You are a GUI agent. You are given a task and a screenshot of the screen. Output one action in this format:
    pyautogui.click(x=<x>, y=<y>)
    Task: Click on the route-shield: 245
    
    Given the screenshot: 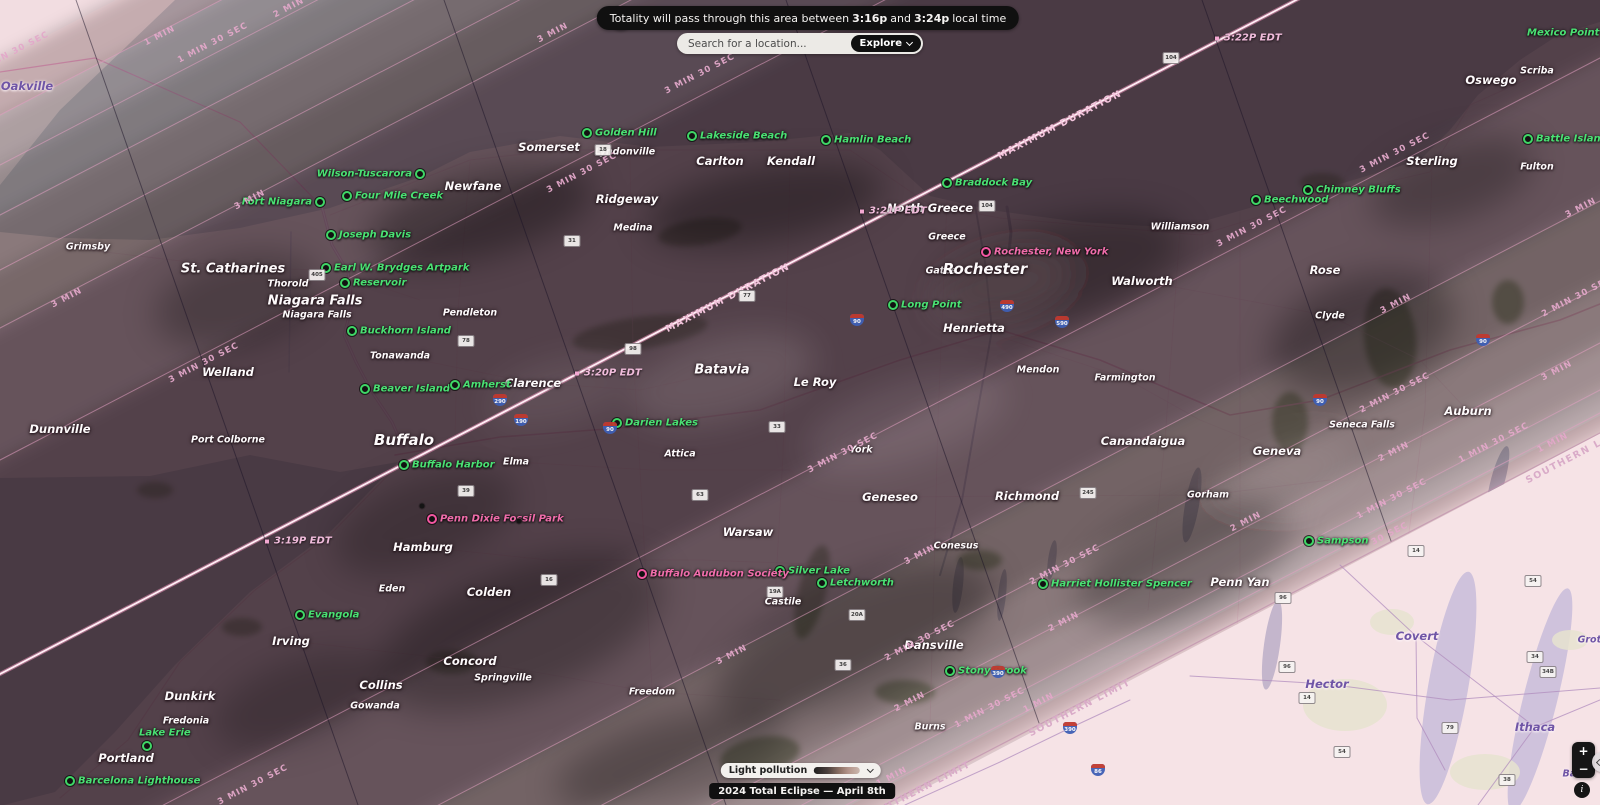 What is the action you would take?
    pyautogui.click(x=1088, y=493)
    